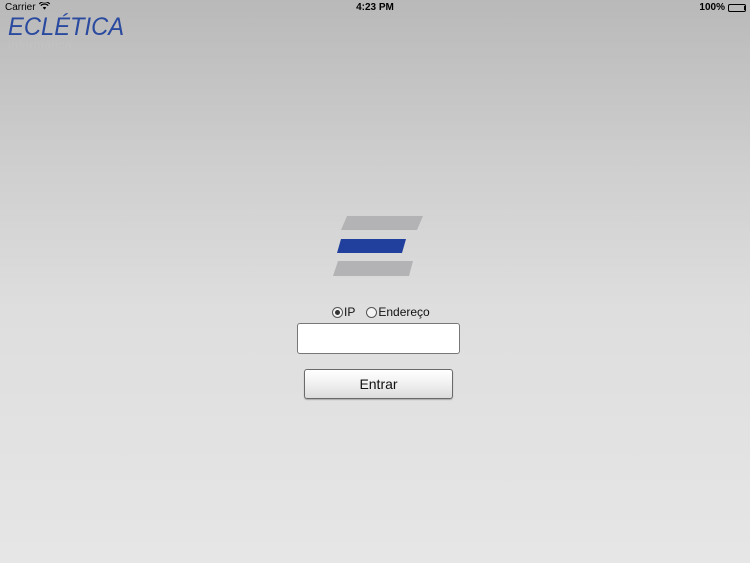 This screenshot has height=563, width=750. I want to click on battery-icon, so click(737, 7).